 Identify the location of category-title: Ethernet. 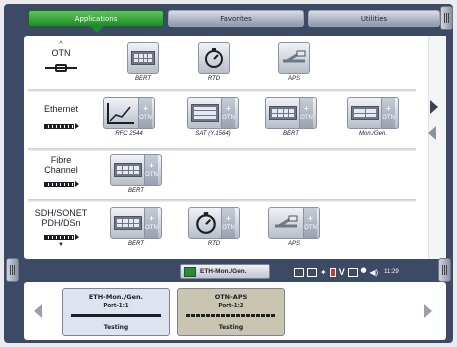
(61, 109).